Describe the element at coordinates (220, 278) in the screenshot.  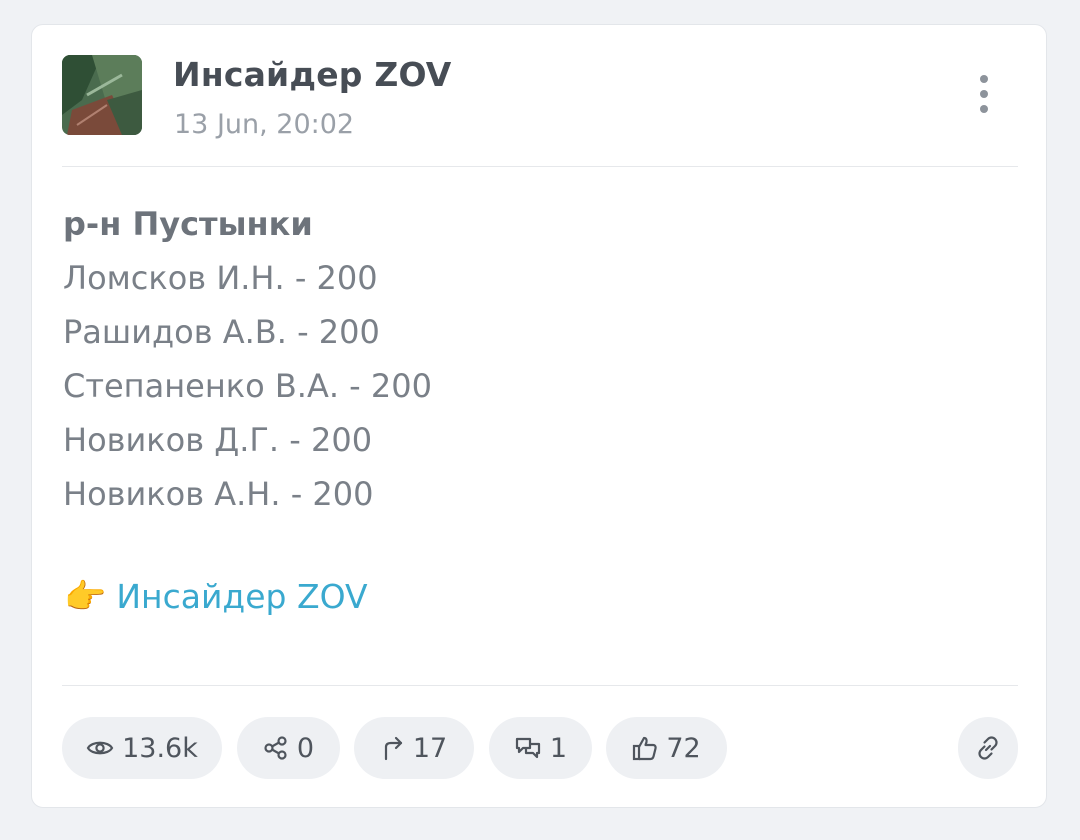
I see `post-line: Ломсков И.Н. - 200` at that location.